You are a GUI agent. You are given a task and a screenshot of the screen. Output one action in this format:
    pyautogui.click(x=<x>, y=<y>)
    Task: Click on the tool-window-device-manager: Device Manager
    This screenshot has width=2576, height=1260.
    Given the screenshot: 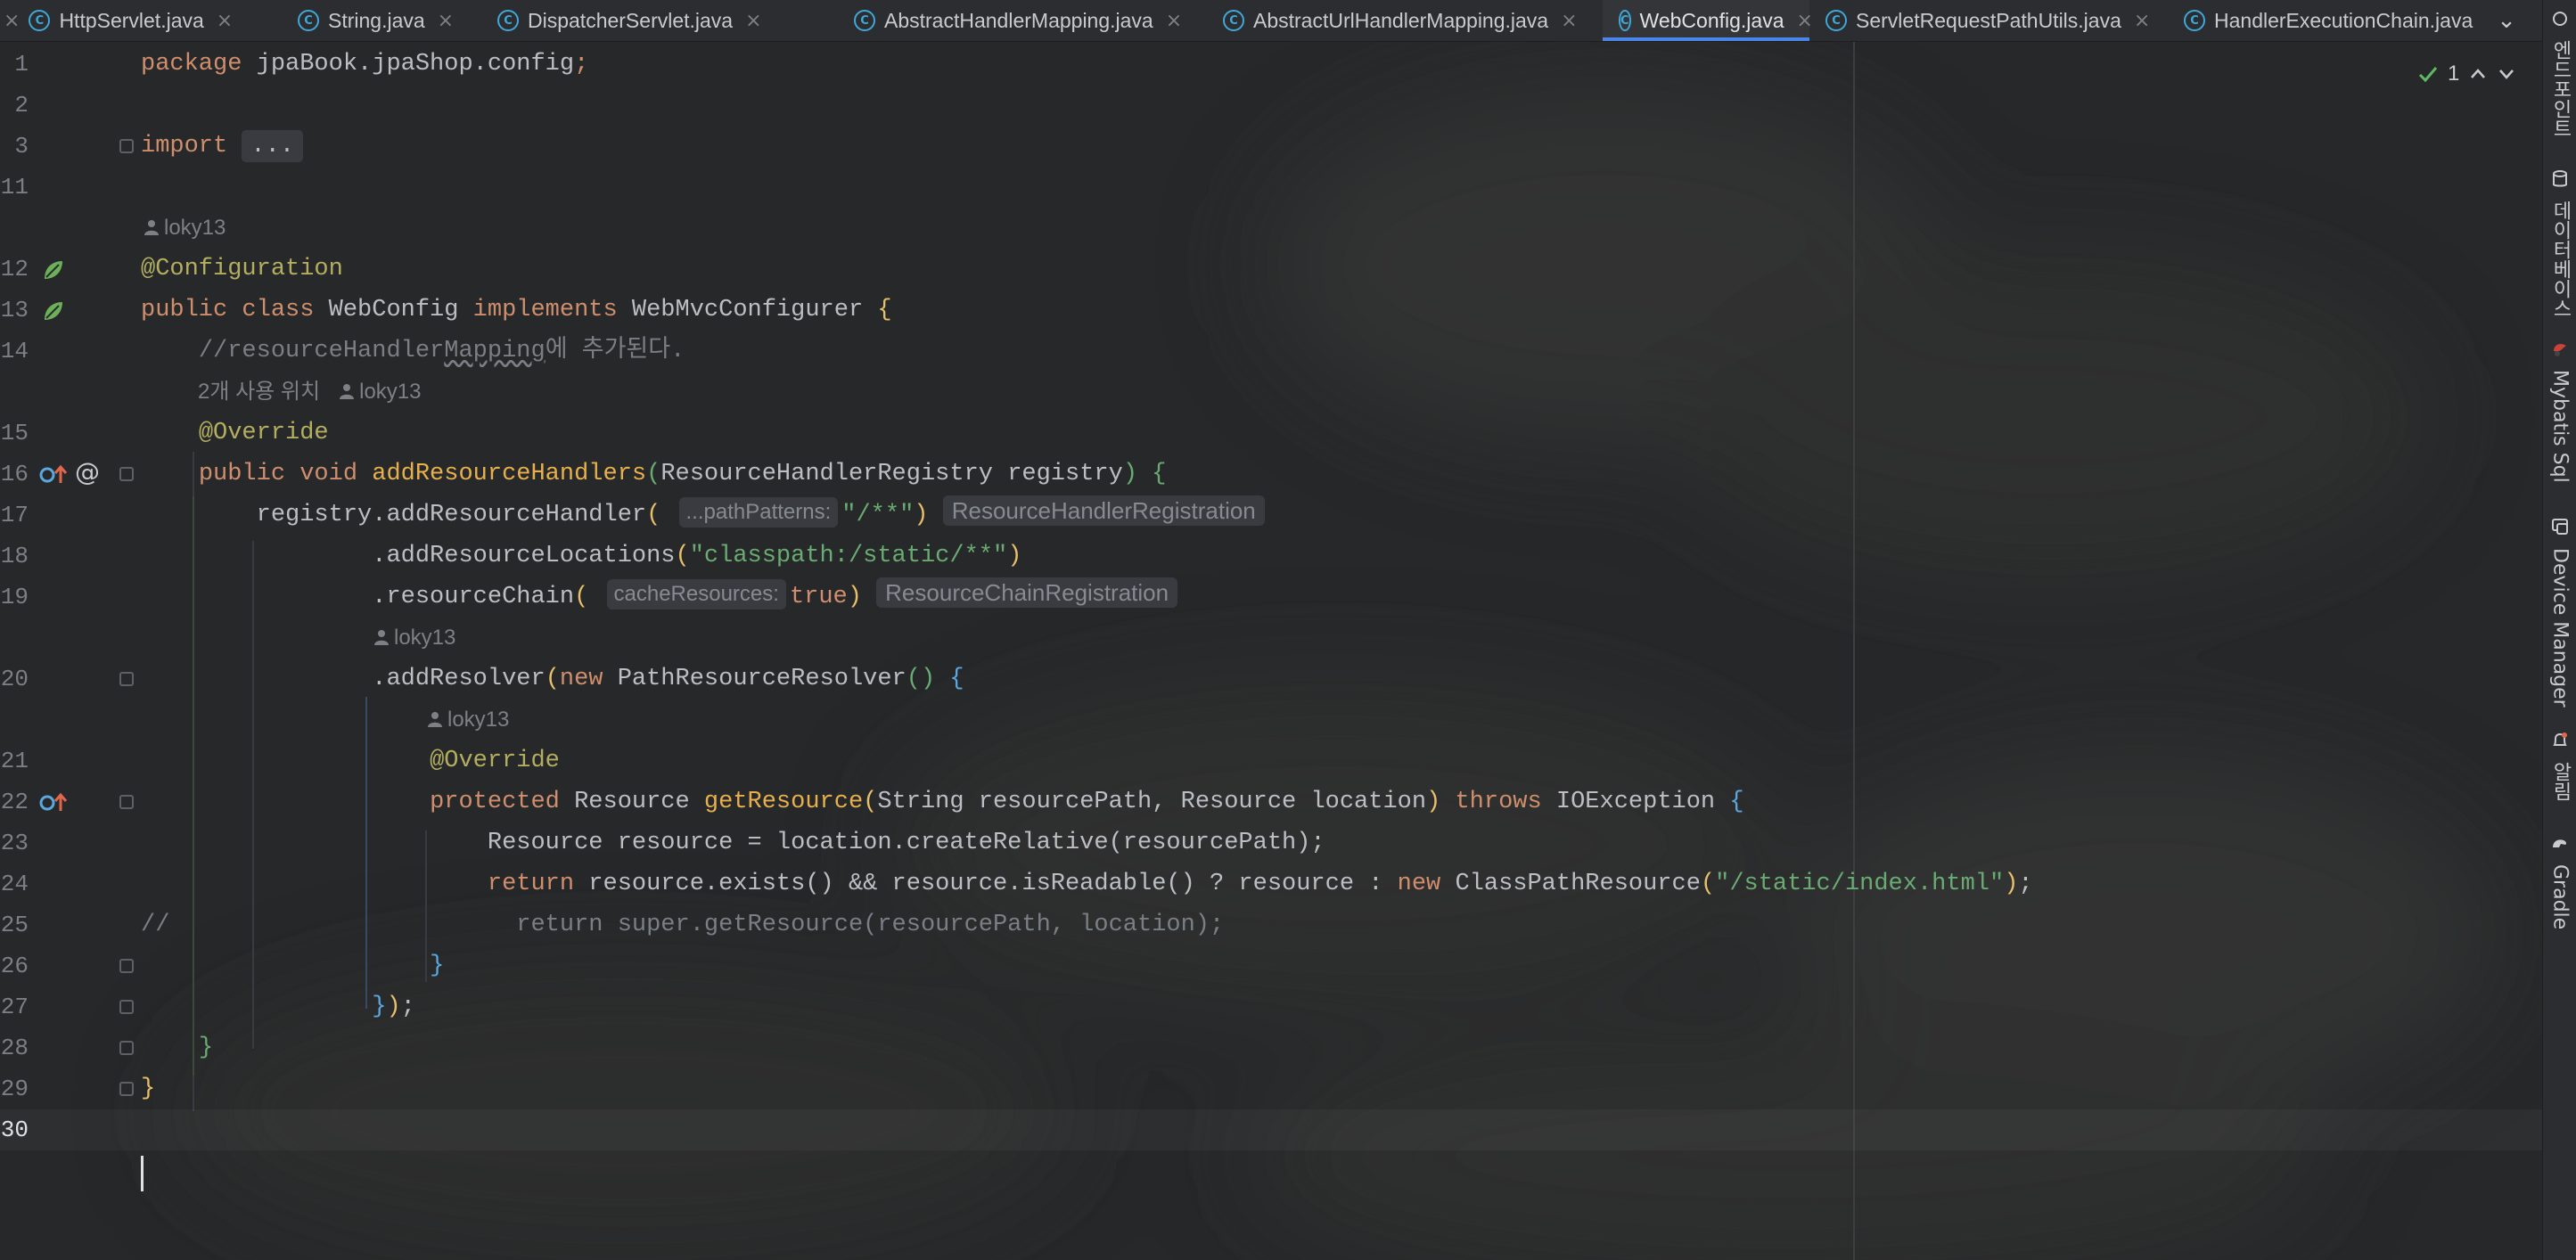 What is the action you would take?
    pyautogui.click(x=2559, y=612)
    